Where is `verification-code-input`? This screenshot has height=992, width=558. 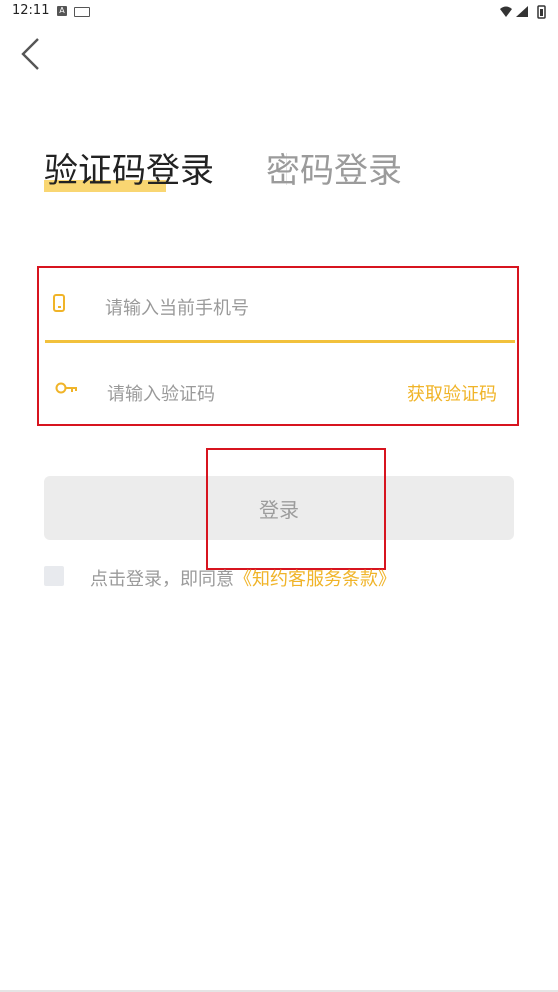 verification-code-input is located at coordinates (237, 394).